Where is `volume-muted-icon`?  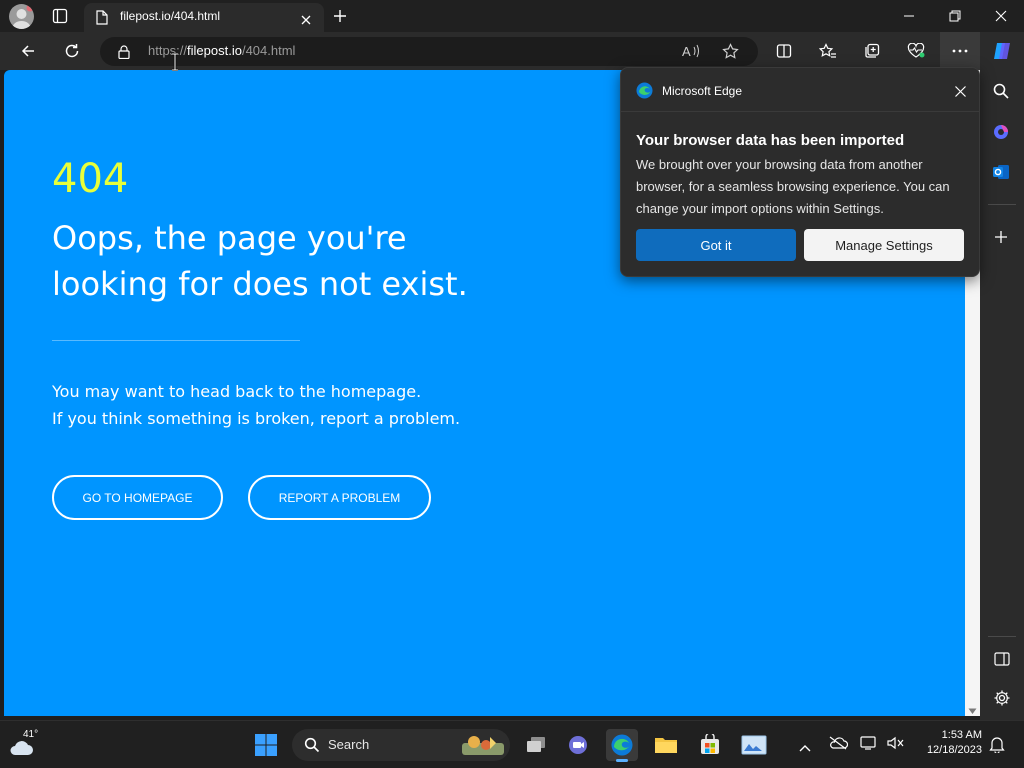
volume-muted-icon is located at coordinates (895, 745).